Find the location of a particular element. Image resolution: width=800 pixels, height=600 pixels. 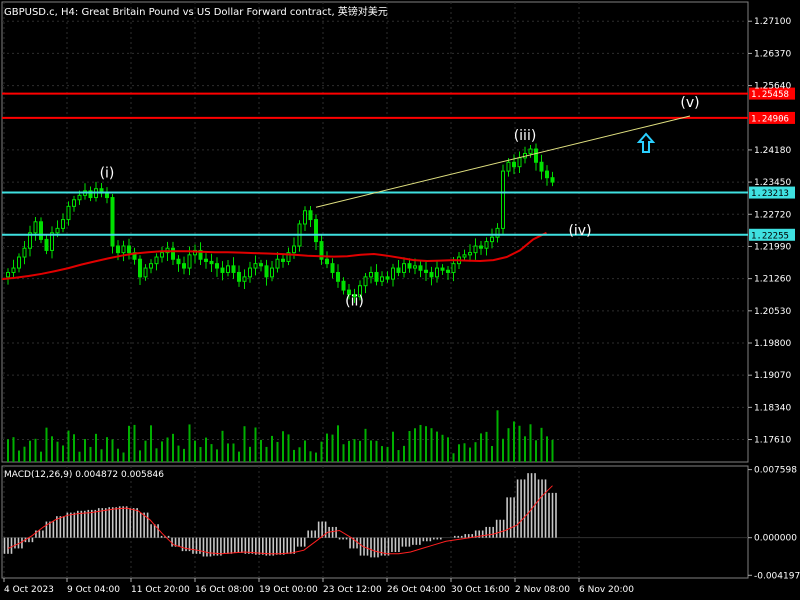

resistance-price-label: 1.24906 is located at coordinates (770, 119).